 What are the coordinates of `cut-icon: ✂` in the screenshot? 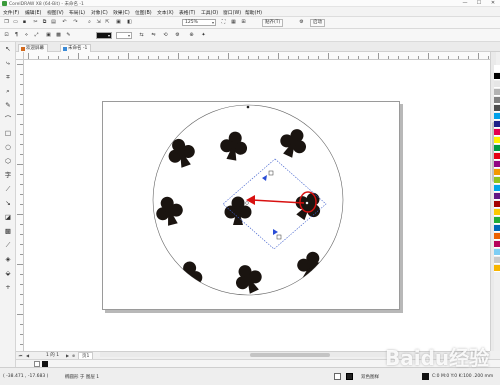 It's located at (35, 22).